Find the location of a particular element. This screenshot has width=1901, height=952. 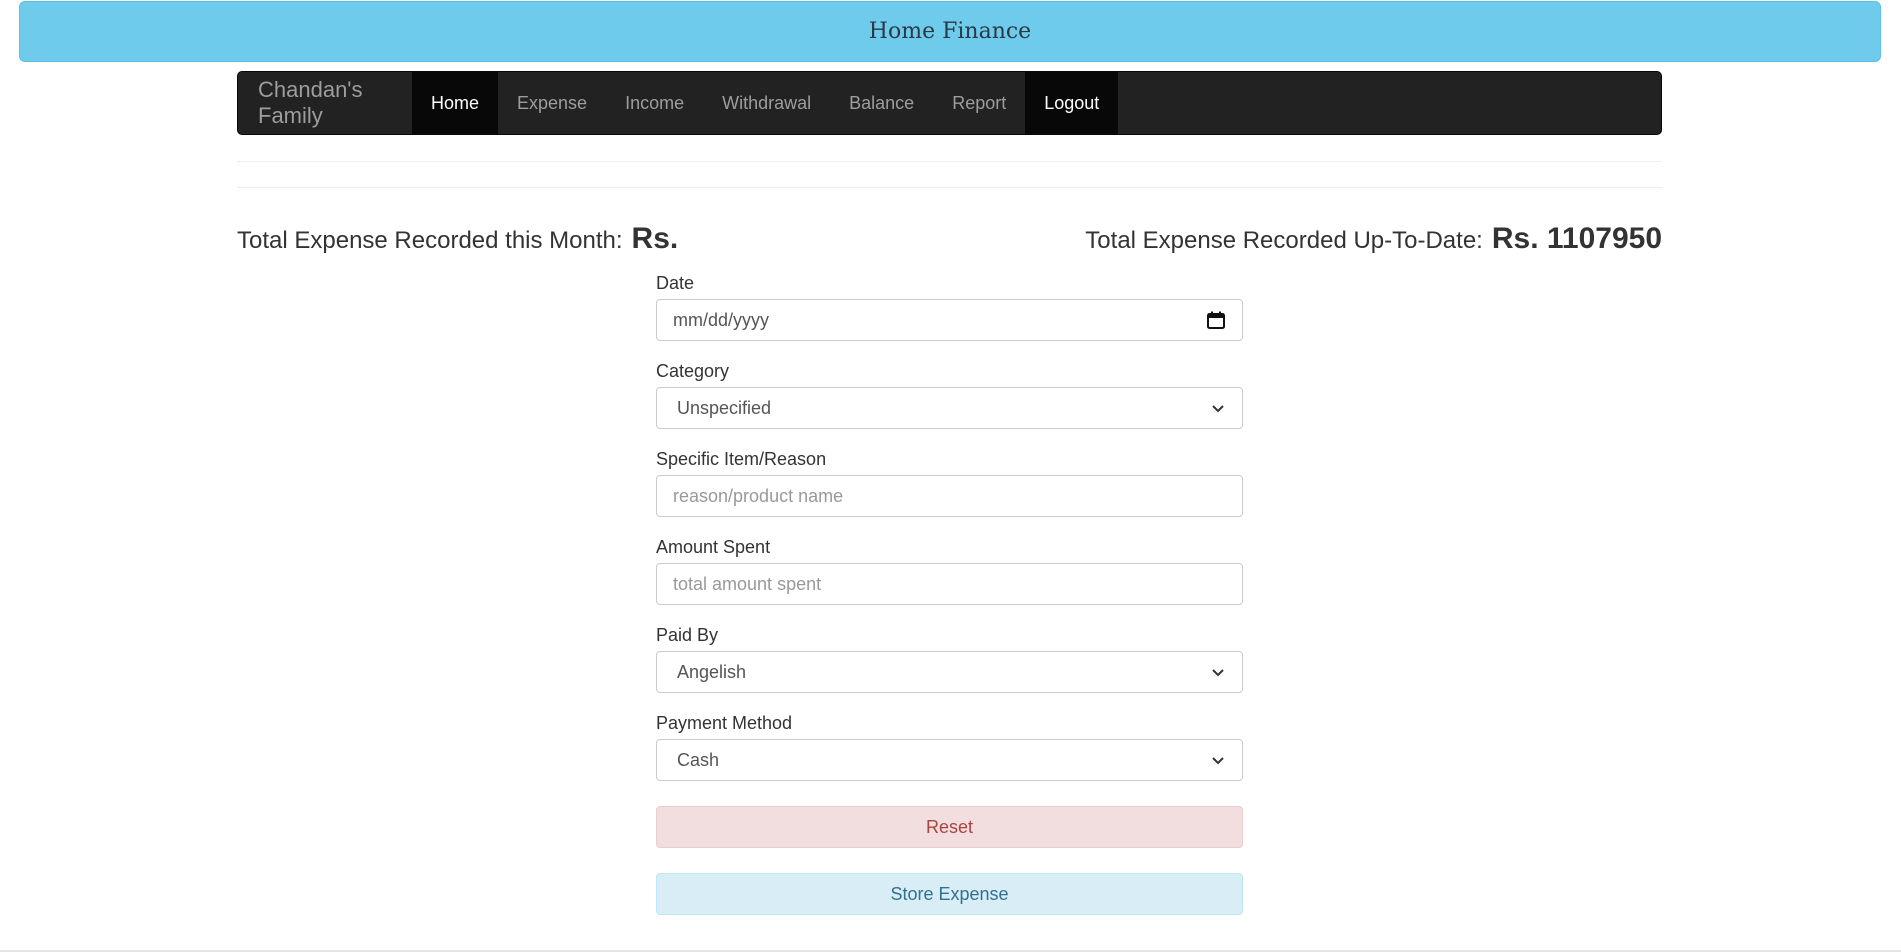

category-group: Category Unspecified is located at coordinates (949, 395).